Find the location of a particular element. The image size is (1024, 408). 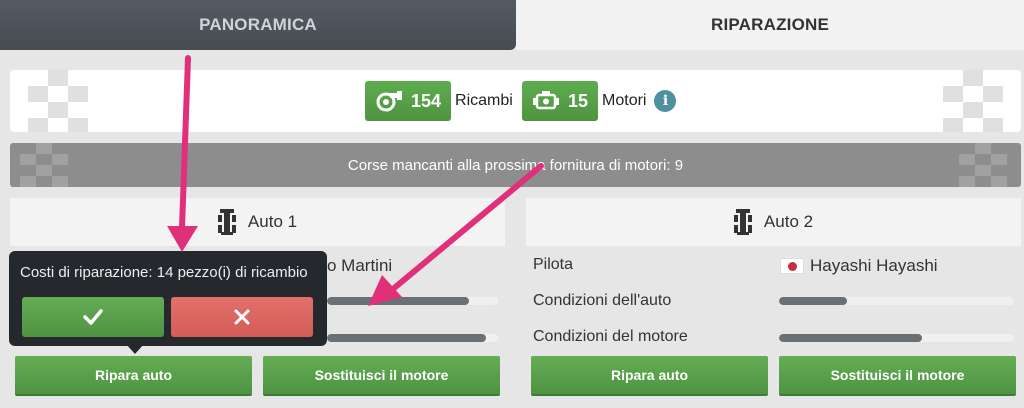

popup-pointer is located at coordinates (135, 349).